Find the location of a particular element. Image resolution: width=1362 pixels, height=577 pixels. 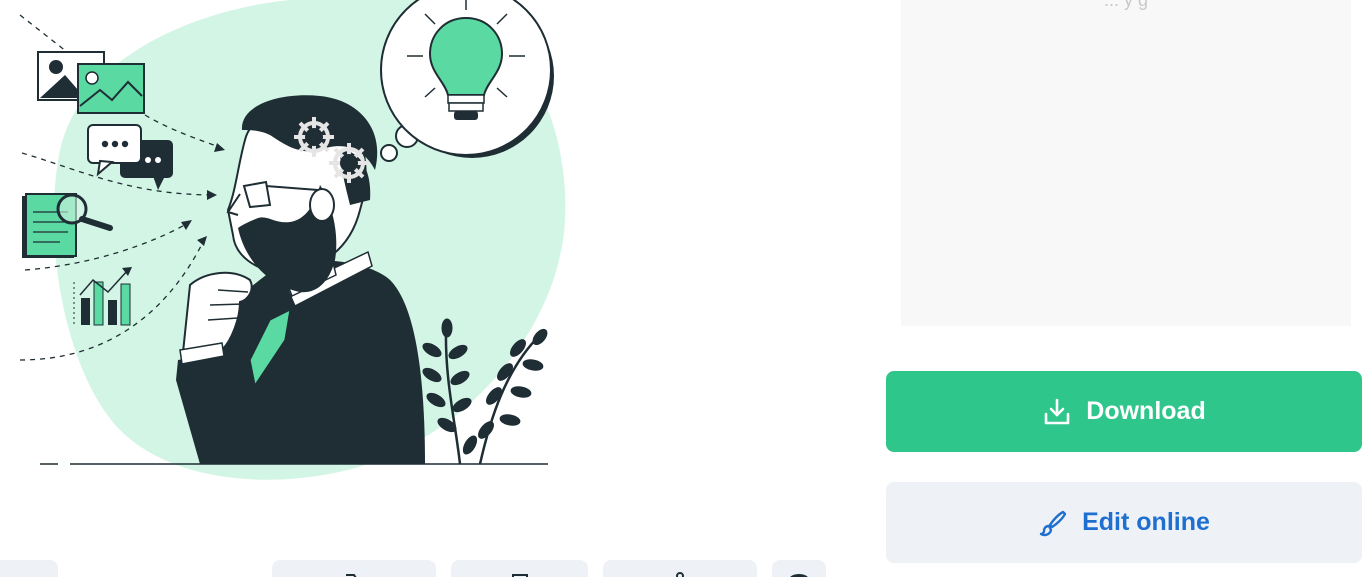

edit-online-button: Edit online is located at coordinates (1124, 522).